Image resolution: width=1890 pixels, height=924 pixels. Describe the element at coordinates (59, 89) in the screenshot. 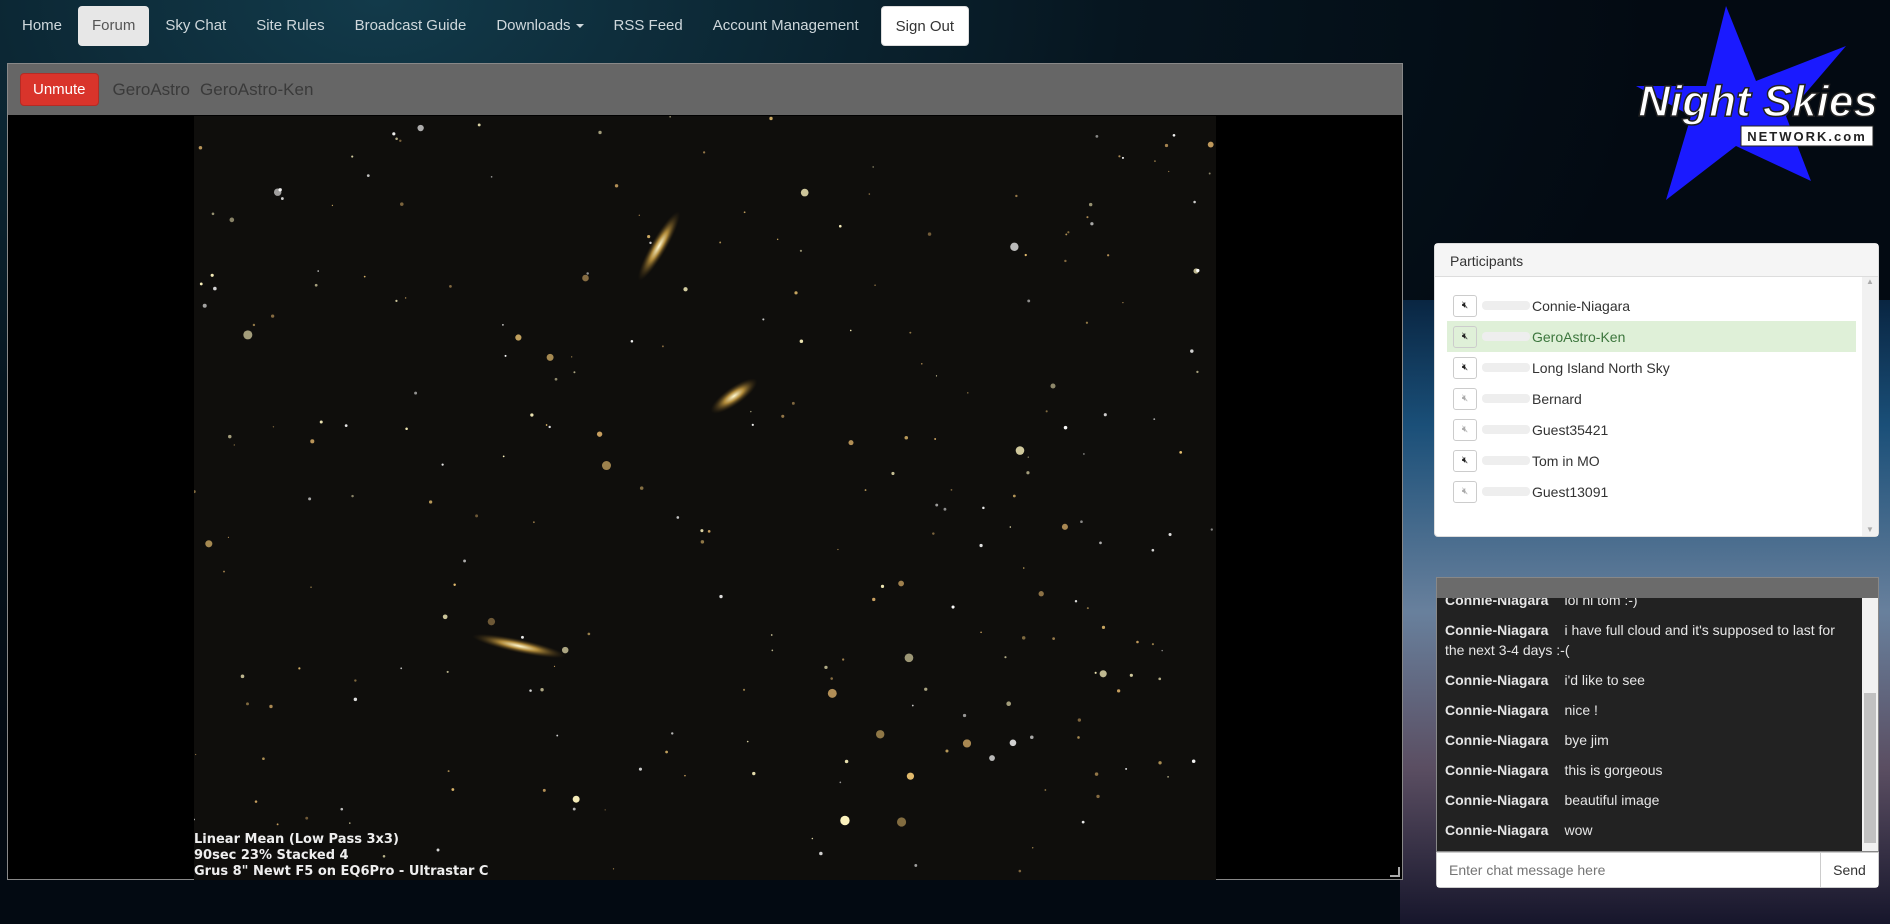

I see `unmute-button: Unmute` at that location.